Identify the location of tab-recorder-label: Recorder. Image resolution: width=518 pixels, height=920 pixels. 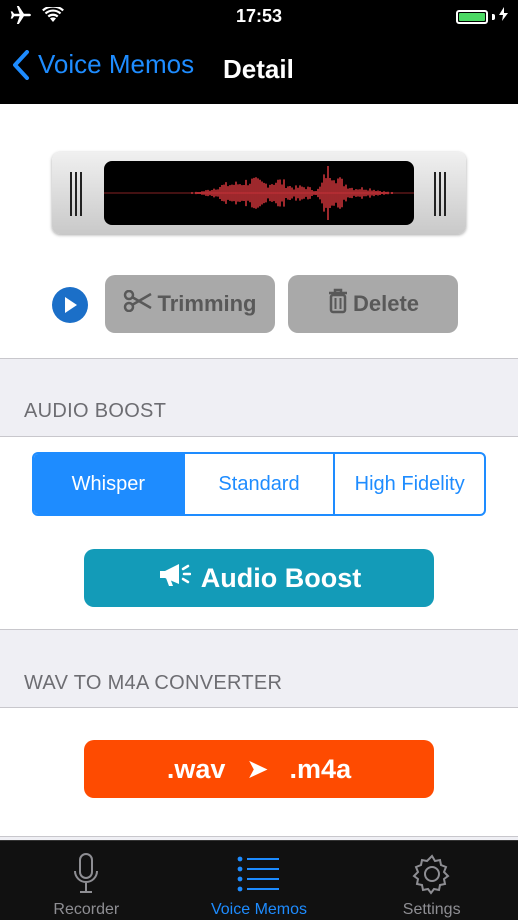
(86, 909).